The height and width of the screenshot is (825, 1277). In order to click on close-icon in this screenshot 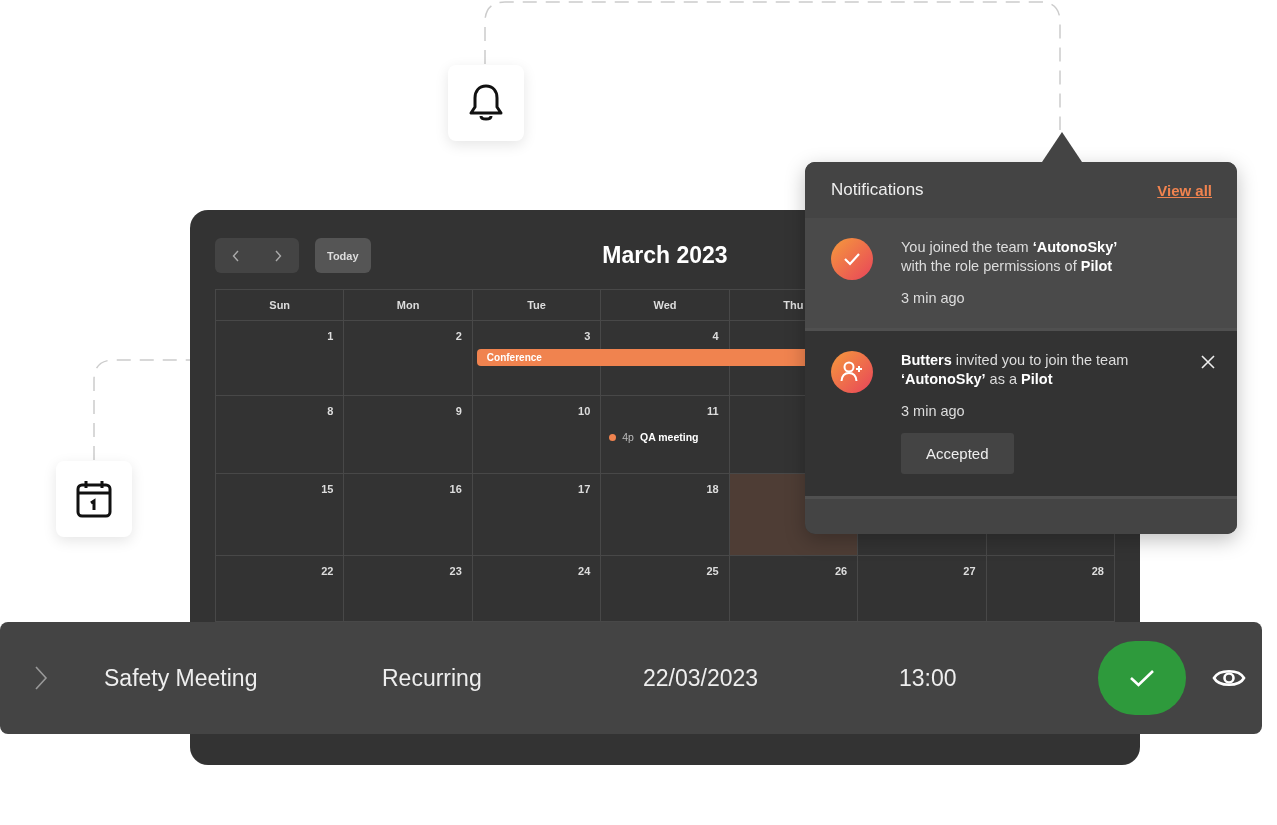, I will do `click(1208, 362)`.